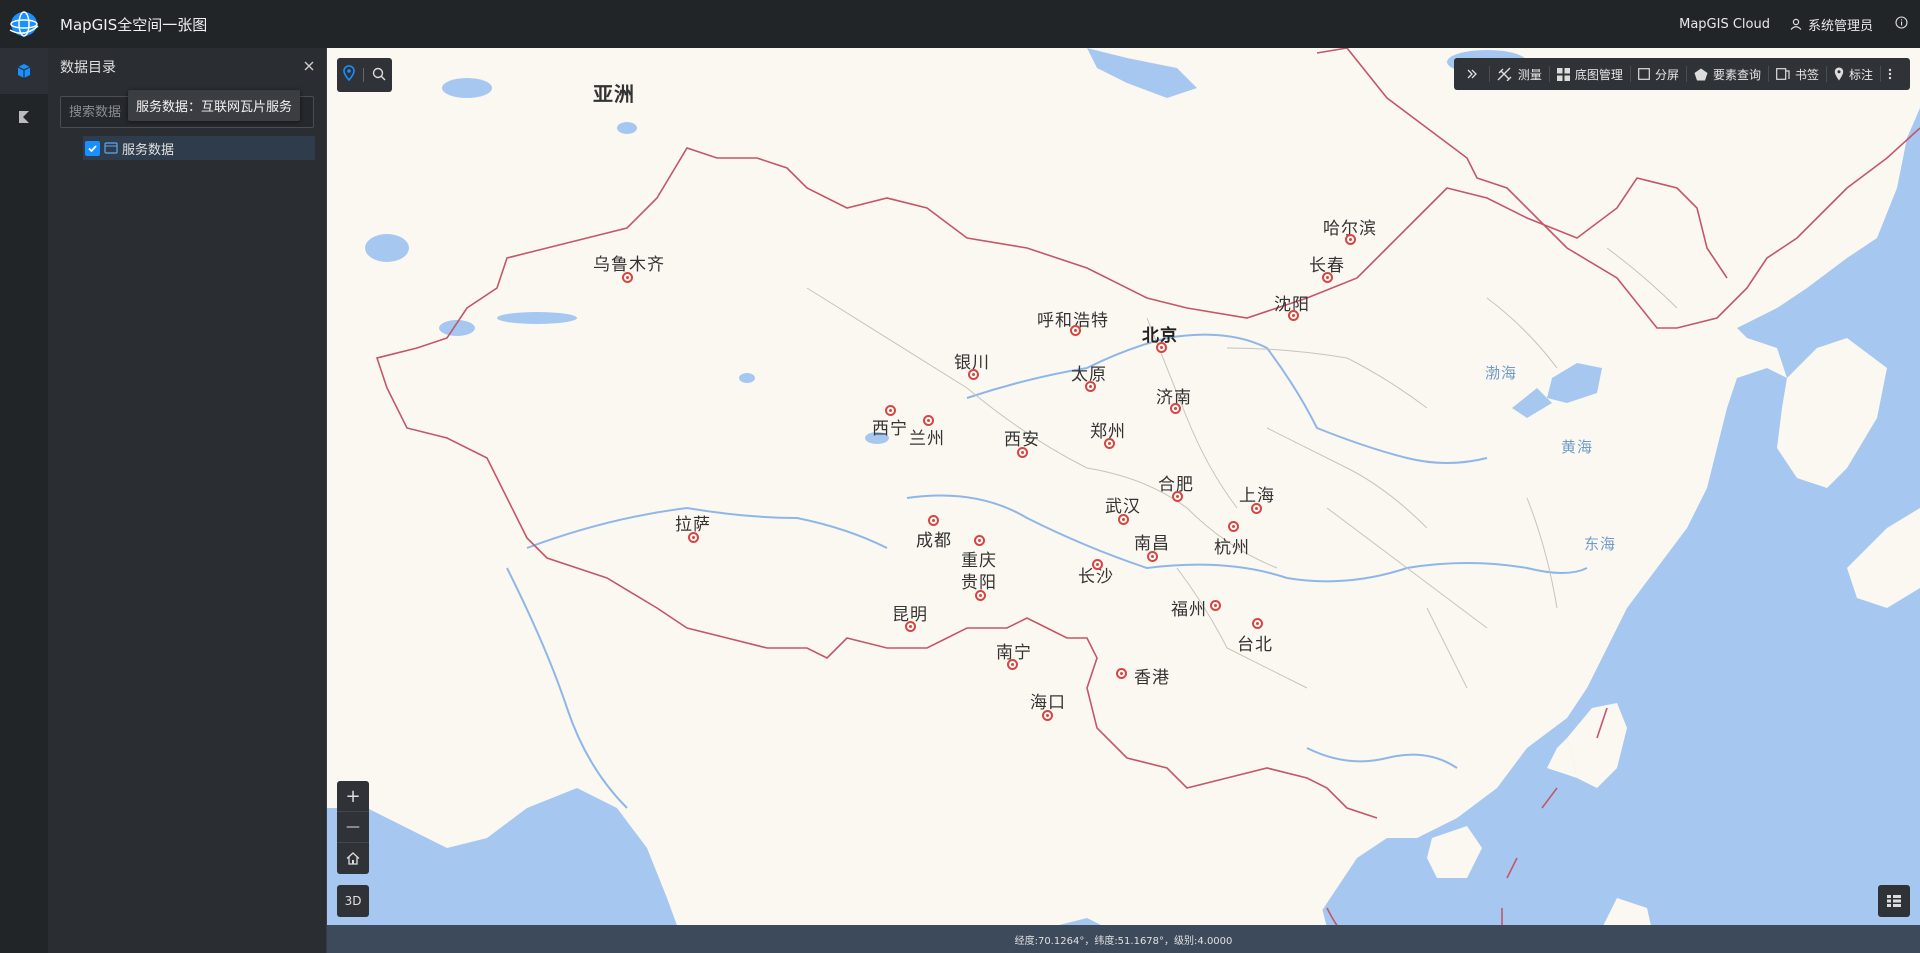 The height and width of the screenshot is (953, 1920). I want to click on feature-query-button: 要素查询, so click(1726, 74).